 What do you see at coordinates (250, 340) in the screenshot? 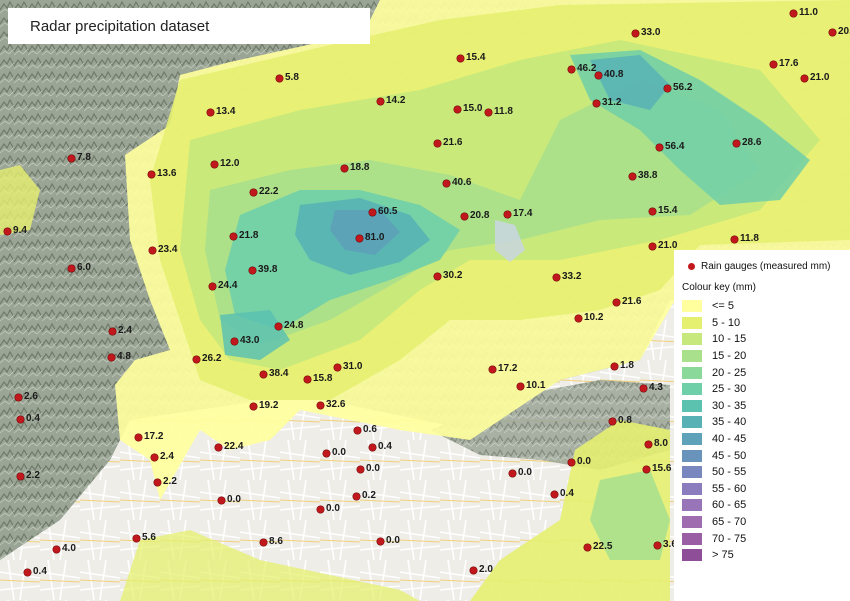
I see `rain-gauge-value: 43.0` at bounding box center [250, 340].